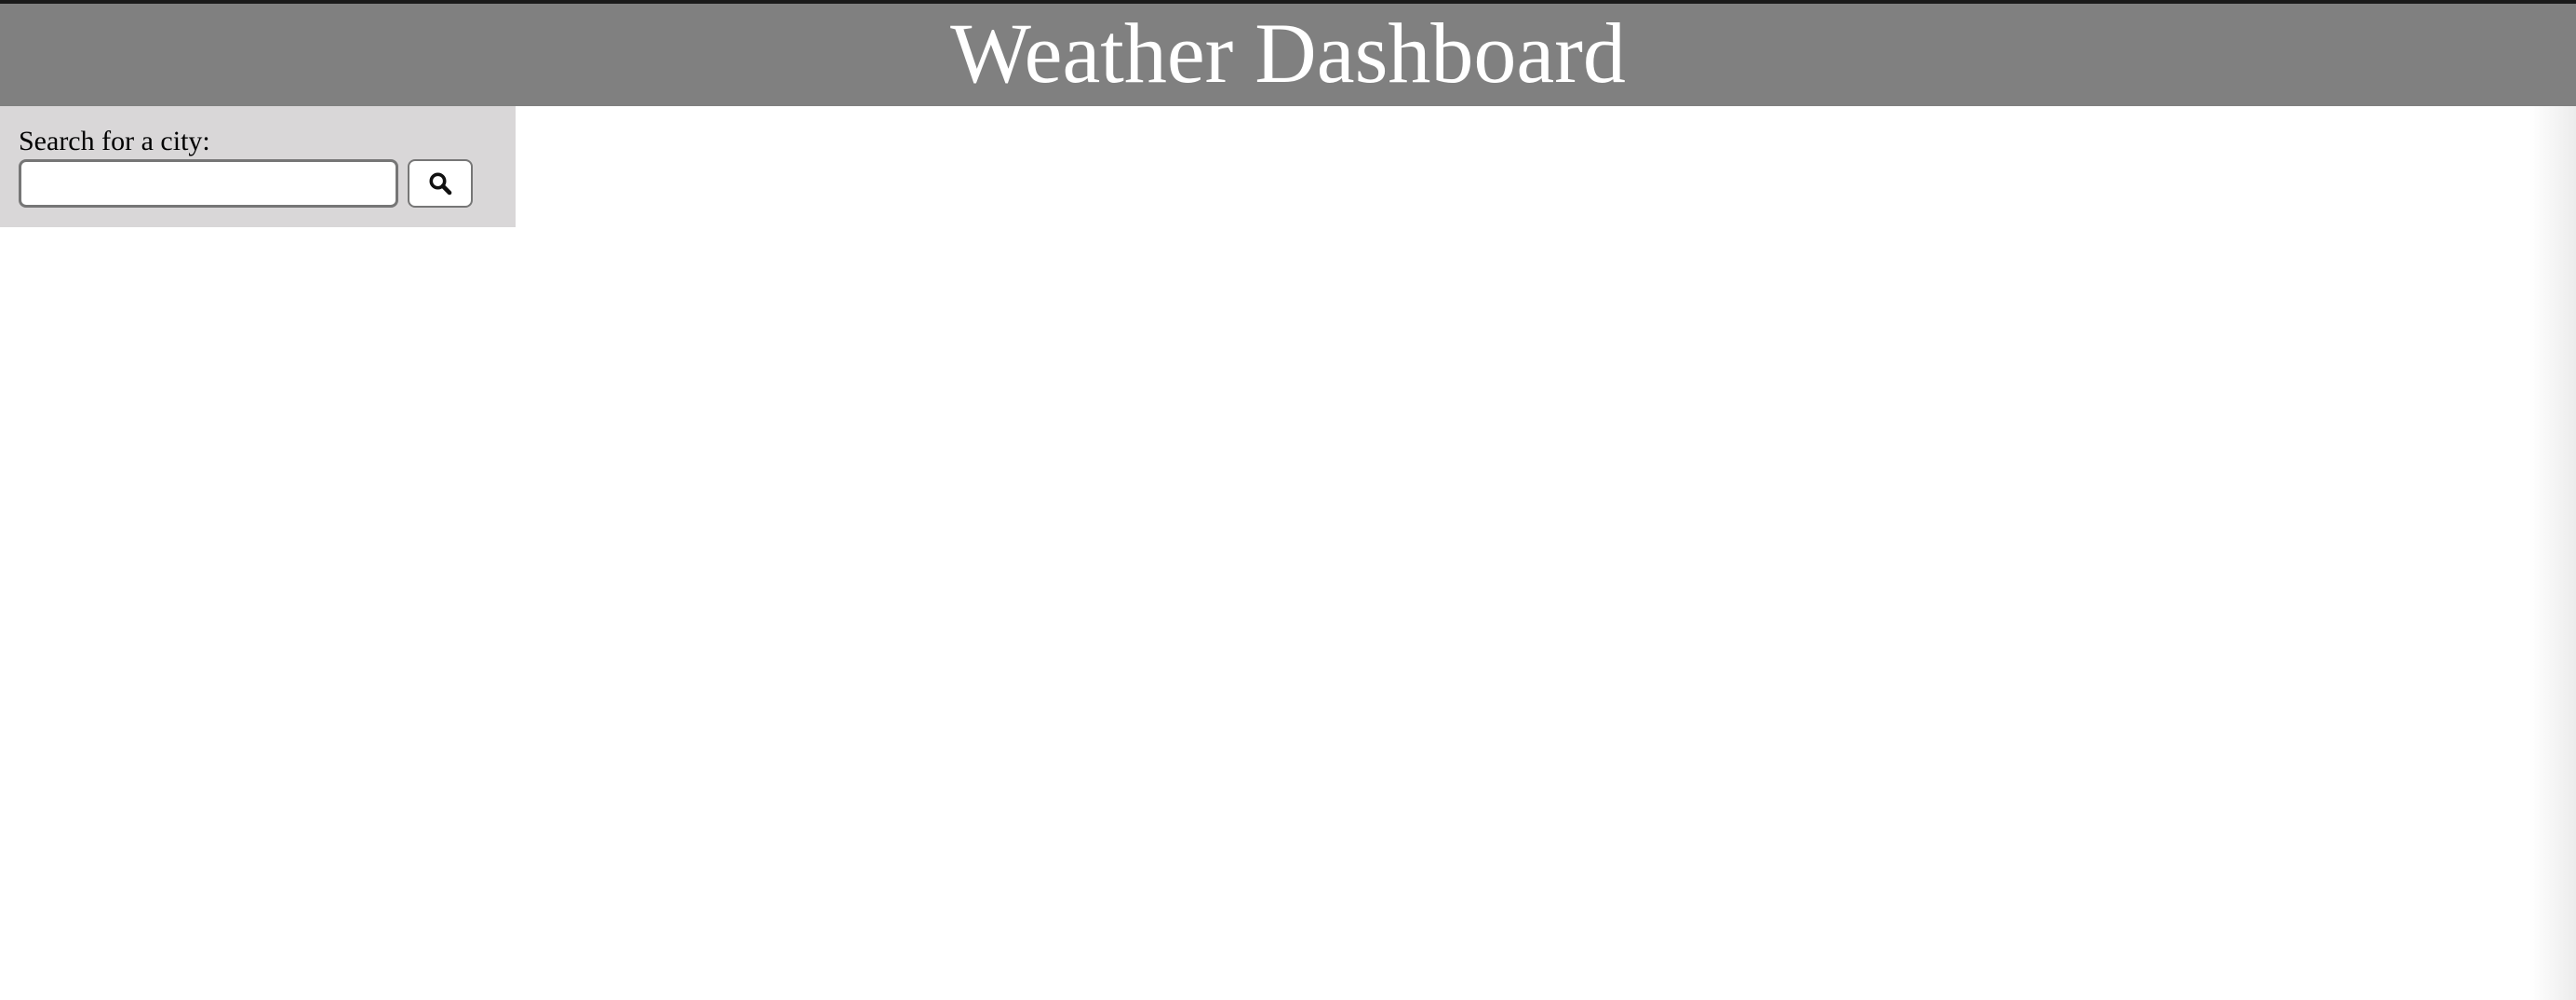 Image resolution: width=2576 pixels, height=1000 pixels. I want to click on search-button, so click(440, 183).